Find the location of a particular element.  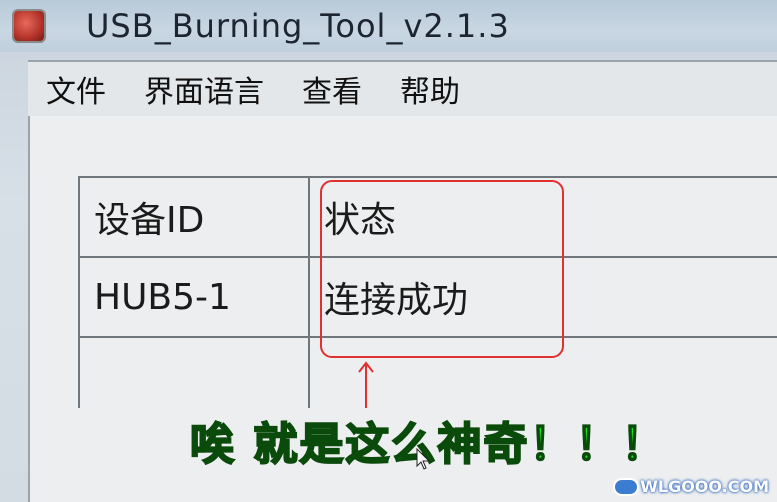

menu-file: 文件 is located at coordinates (76, 89).